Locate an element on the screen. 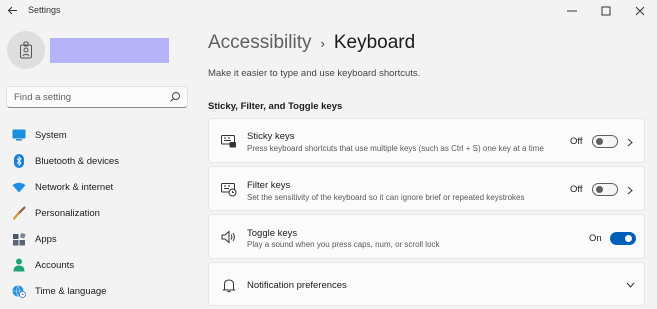 The width and height of the screenshot is (657, 309). sidebar-item-bluetooth-devices: Bluetooth & devices is located at coordinates (97, 161).